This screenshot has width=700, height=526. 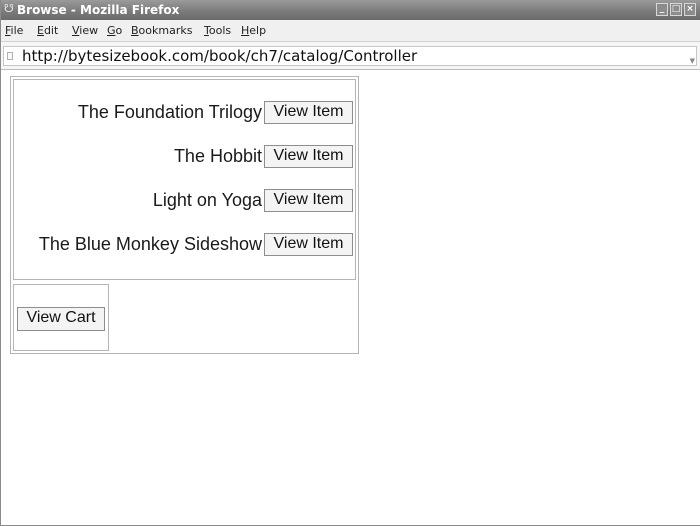 What do you see at coordinates (114, 31) in the screenshot?
I see `menu-go: Go` at bounding box center [114, 31].